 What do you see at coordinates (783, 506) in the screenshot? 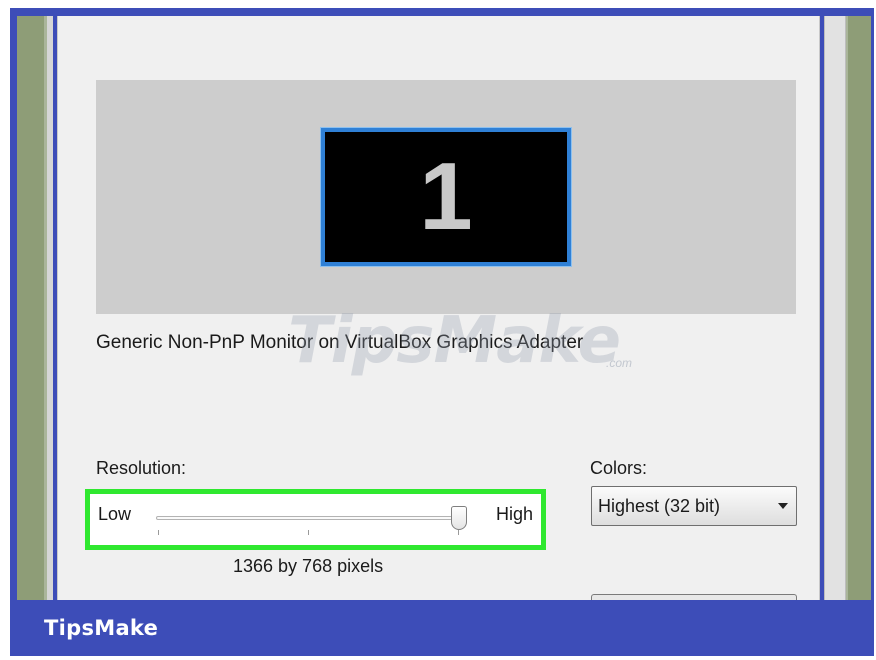
I see `chevron-down-icon` at bounding box center [783, 506].